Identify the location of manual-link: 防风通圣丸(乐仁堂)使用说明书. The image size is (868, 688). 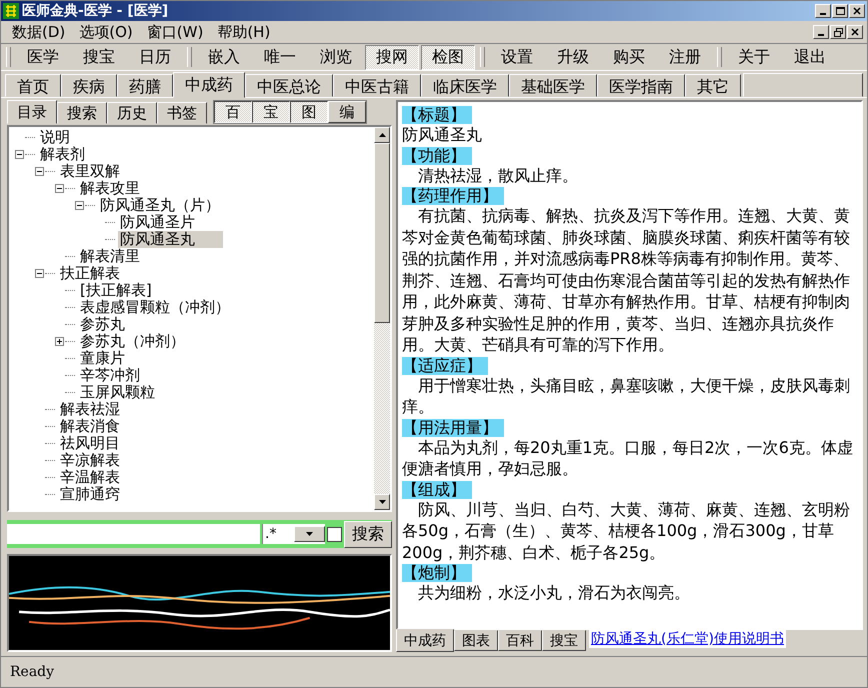
(687, 639).